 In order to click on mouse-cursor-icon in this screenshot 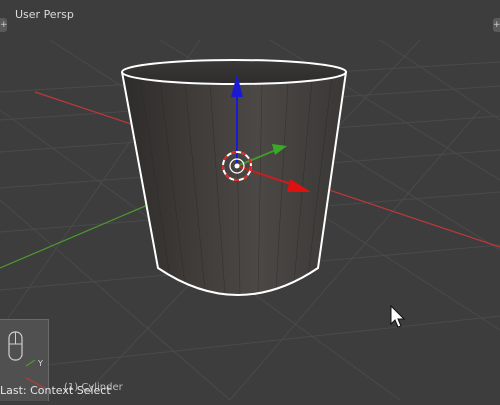, I will do `click(398, 316)`.